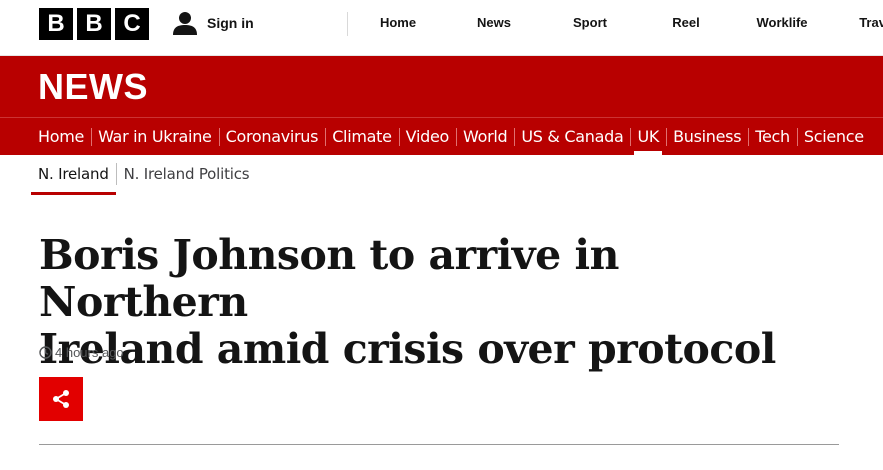 The width and height of the screenshot is (883, 470). Describe the element at coordinates (93, 87) in the screenshot. I see `news-logo: NEWS` at that location.